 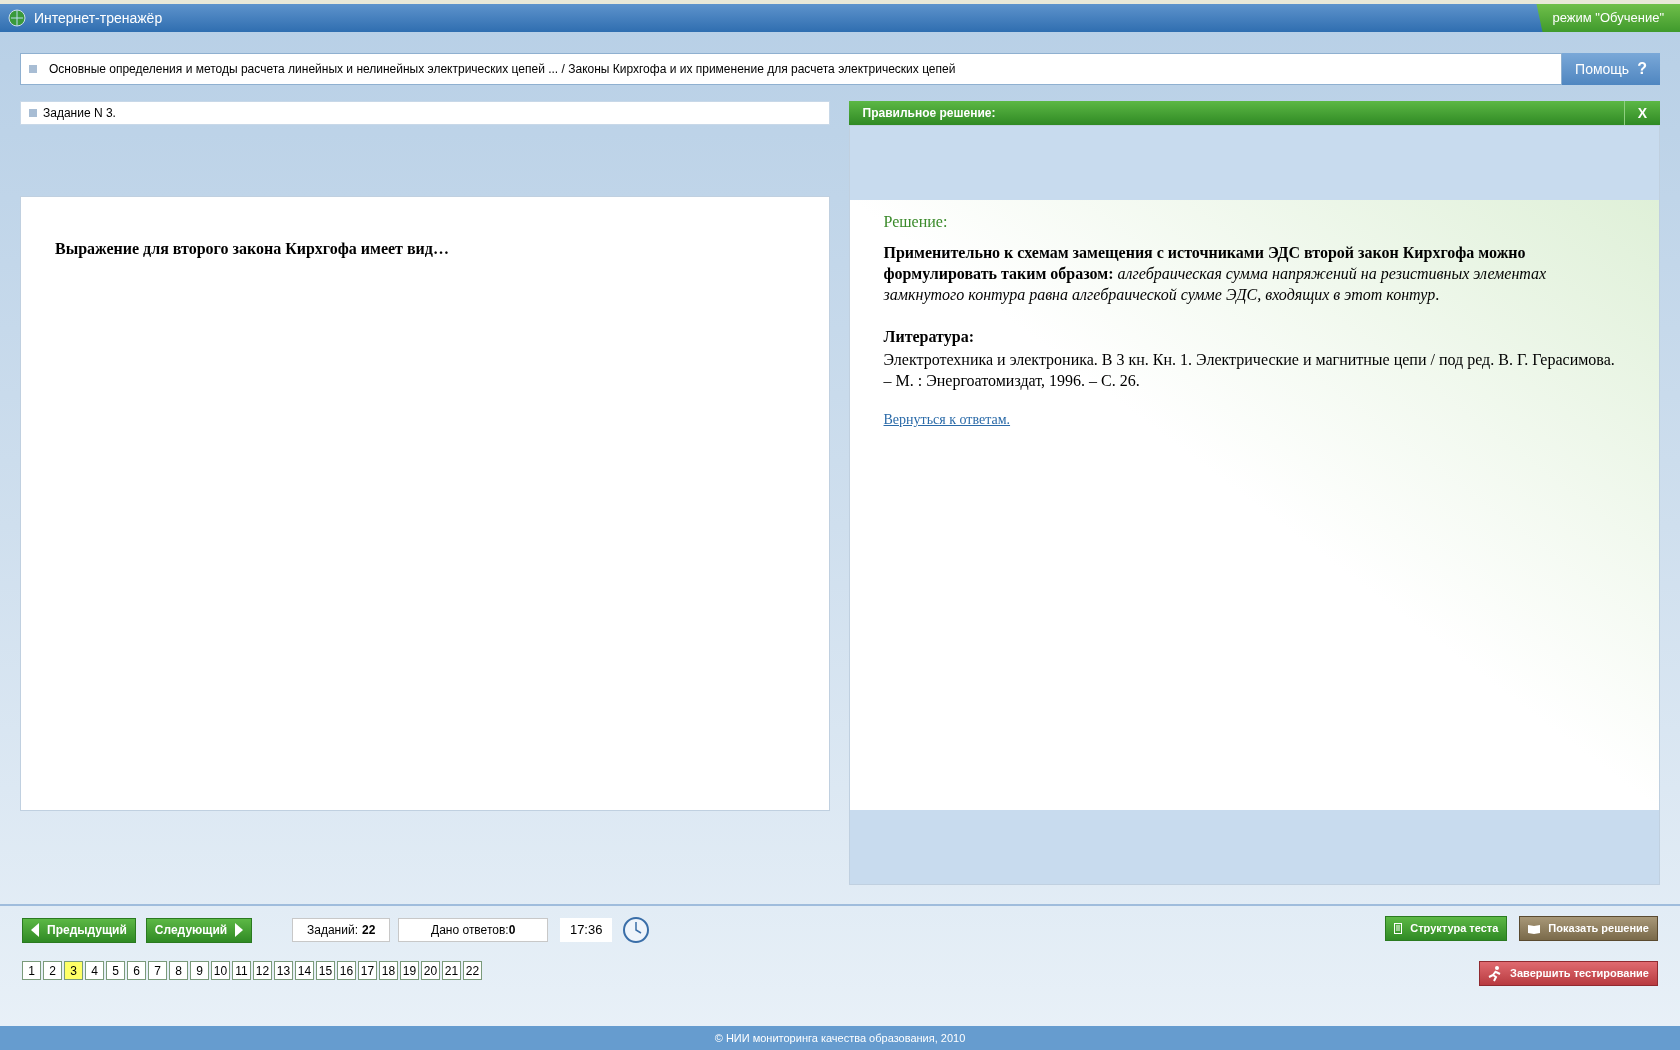 What do you see at coordinates (840, 1038) in the screenshot?
I see `footer-text: © НИИ мониторинга качества образования, 2010` at bounding box center [840, 1038].